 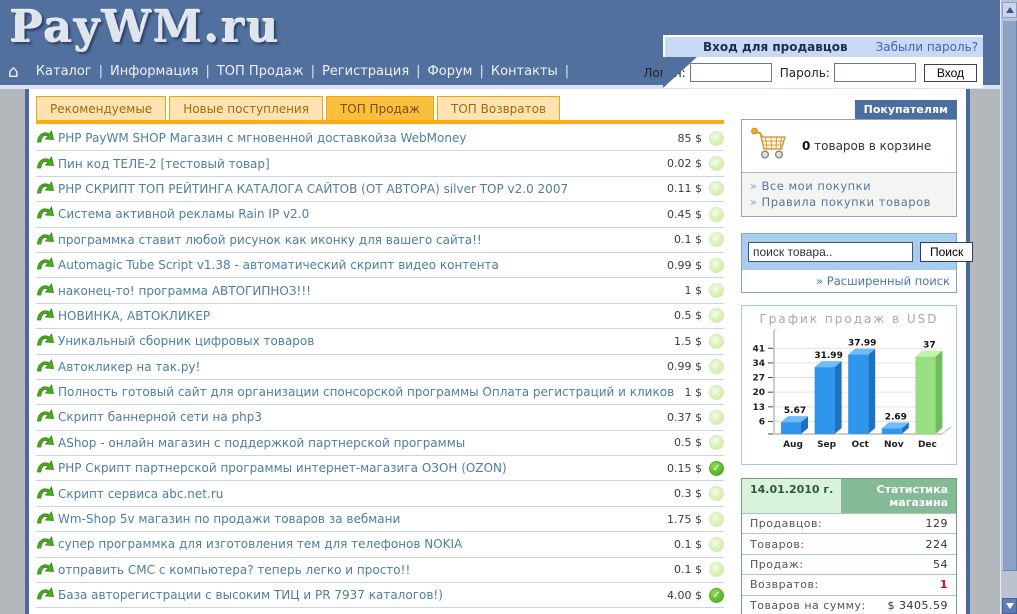 I want to click on nav-link-label: Форум, so click(x=450, y=71).